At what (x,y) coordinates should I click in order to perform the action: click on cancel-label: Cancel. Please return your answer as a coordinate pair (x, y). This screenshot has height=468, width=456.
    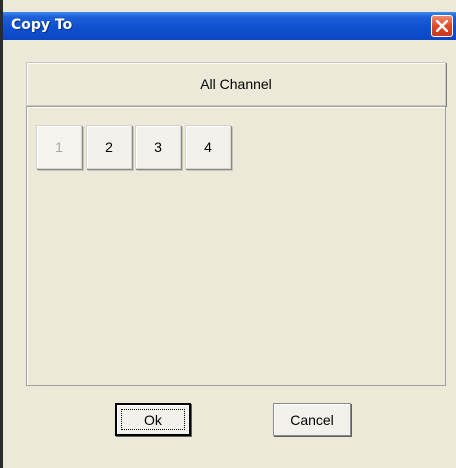
    Looking at the image, I should click on (312, 419).